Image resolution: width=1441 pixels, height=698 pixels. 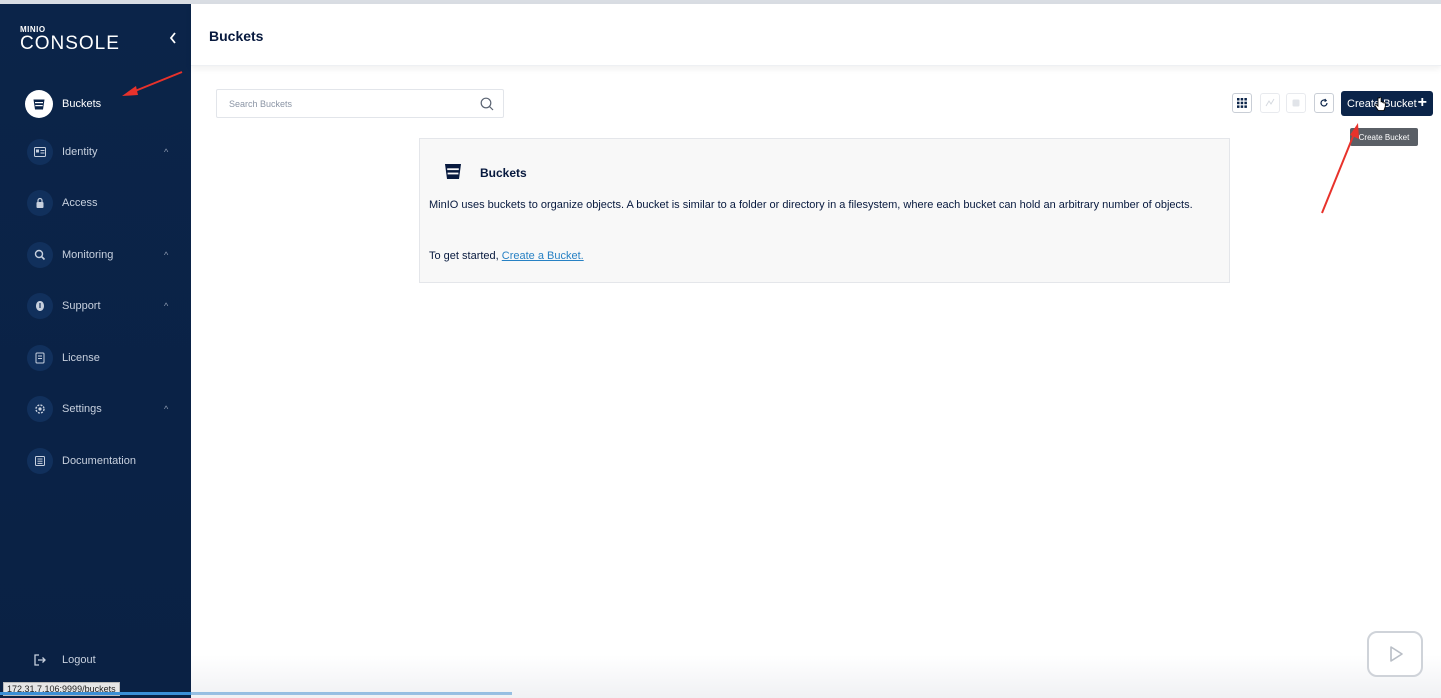 What do you see at coordinates (236, 36) in the screenshot?
I see `page-title: Buckets` at bounding box center [236, 36].